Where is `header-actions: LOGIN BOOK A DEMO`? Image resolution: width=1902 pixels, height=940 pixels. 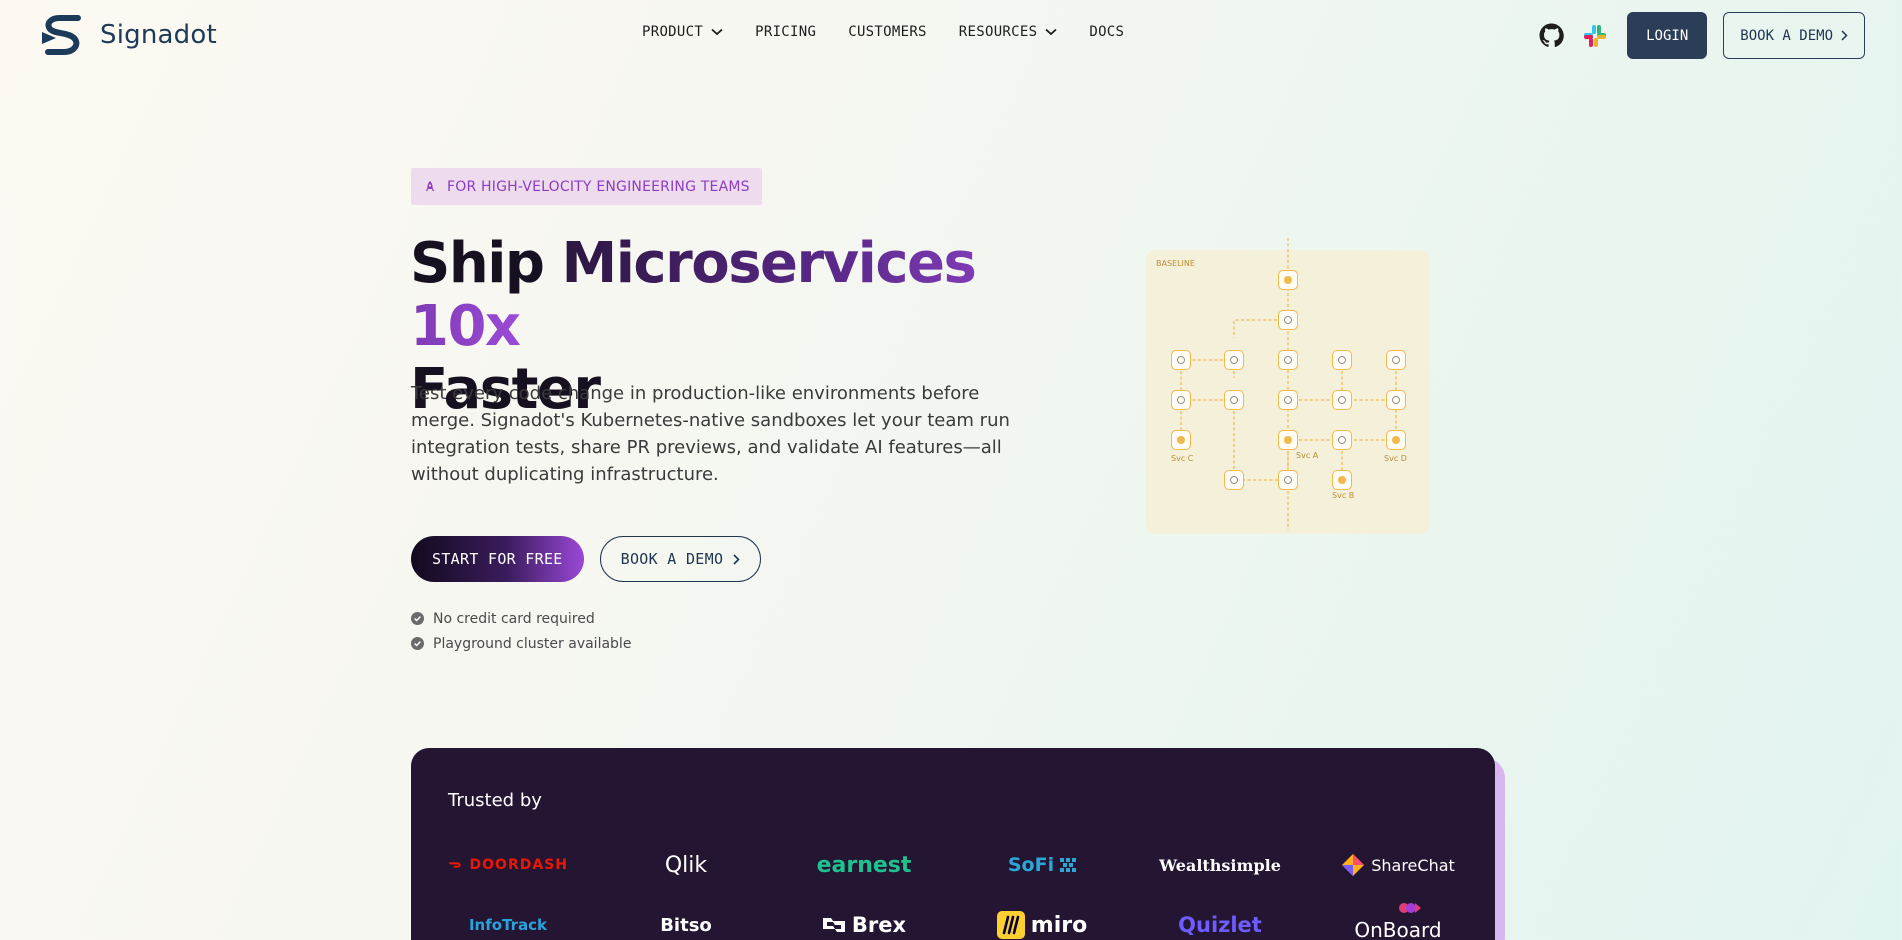
header-actions: LOGIN BOOK A DEMO is located at coordinates (1701, 35).